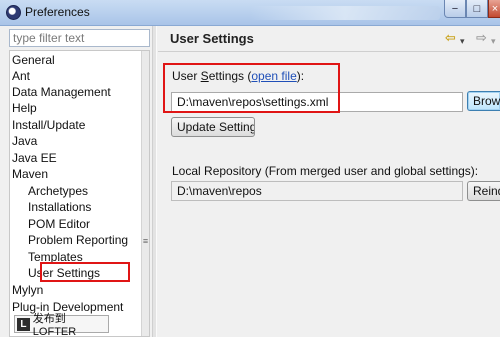 This screenshot has width=500, height=337. Describe the element at coordinates (23, 324) in the screenshot. I see `lofter-logo-icon: L` at that location.